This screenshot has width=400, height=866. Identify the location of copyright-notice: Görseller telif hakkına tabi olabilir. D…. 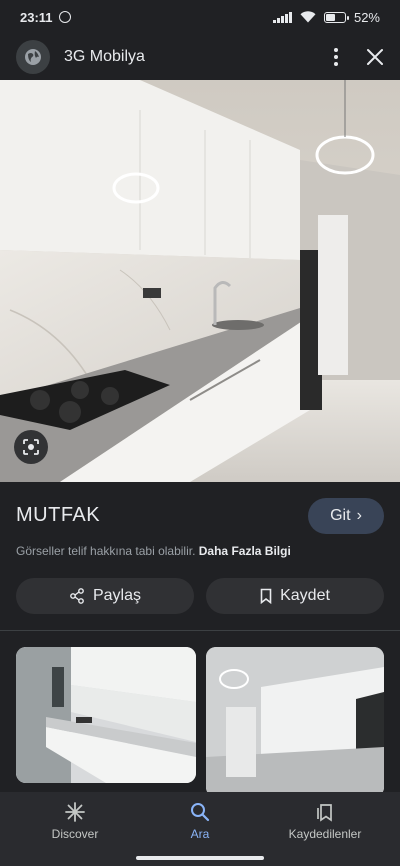
(153, 551).